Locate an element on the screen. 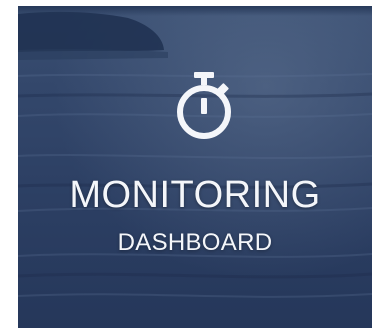 This screenshot has width=388, height=332. tile-subtitle: DASHBOARD is located at coordinates (195, 242).